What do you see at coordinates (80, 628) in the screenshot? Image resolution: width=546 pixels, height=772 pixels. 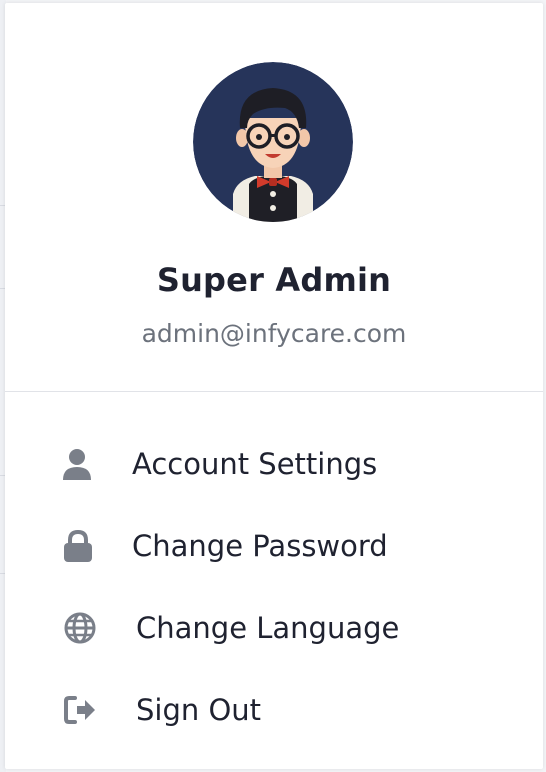 I see `globe-icon` at bounding box center [80, 628].